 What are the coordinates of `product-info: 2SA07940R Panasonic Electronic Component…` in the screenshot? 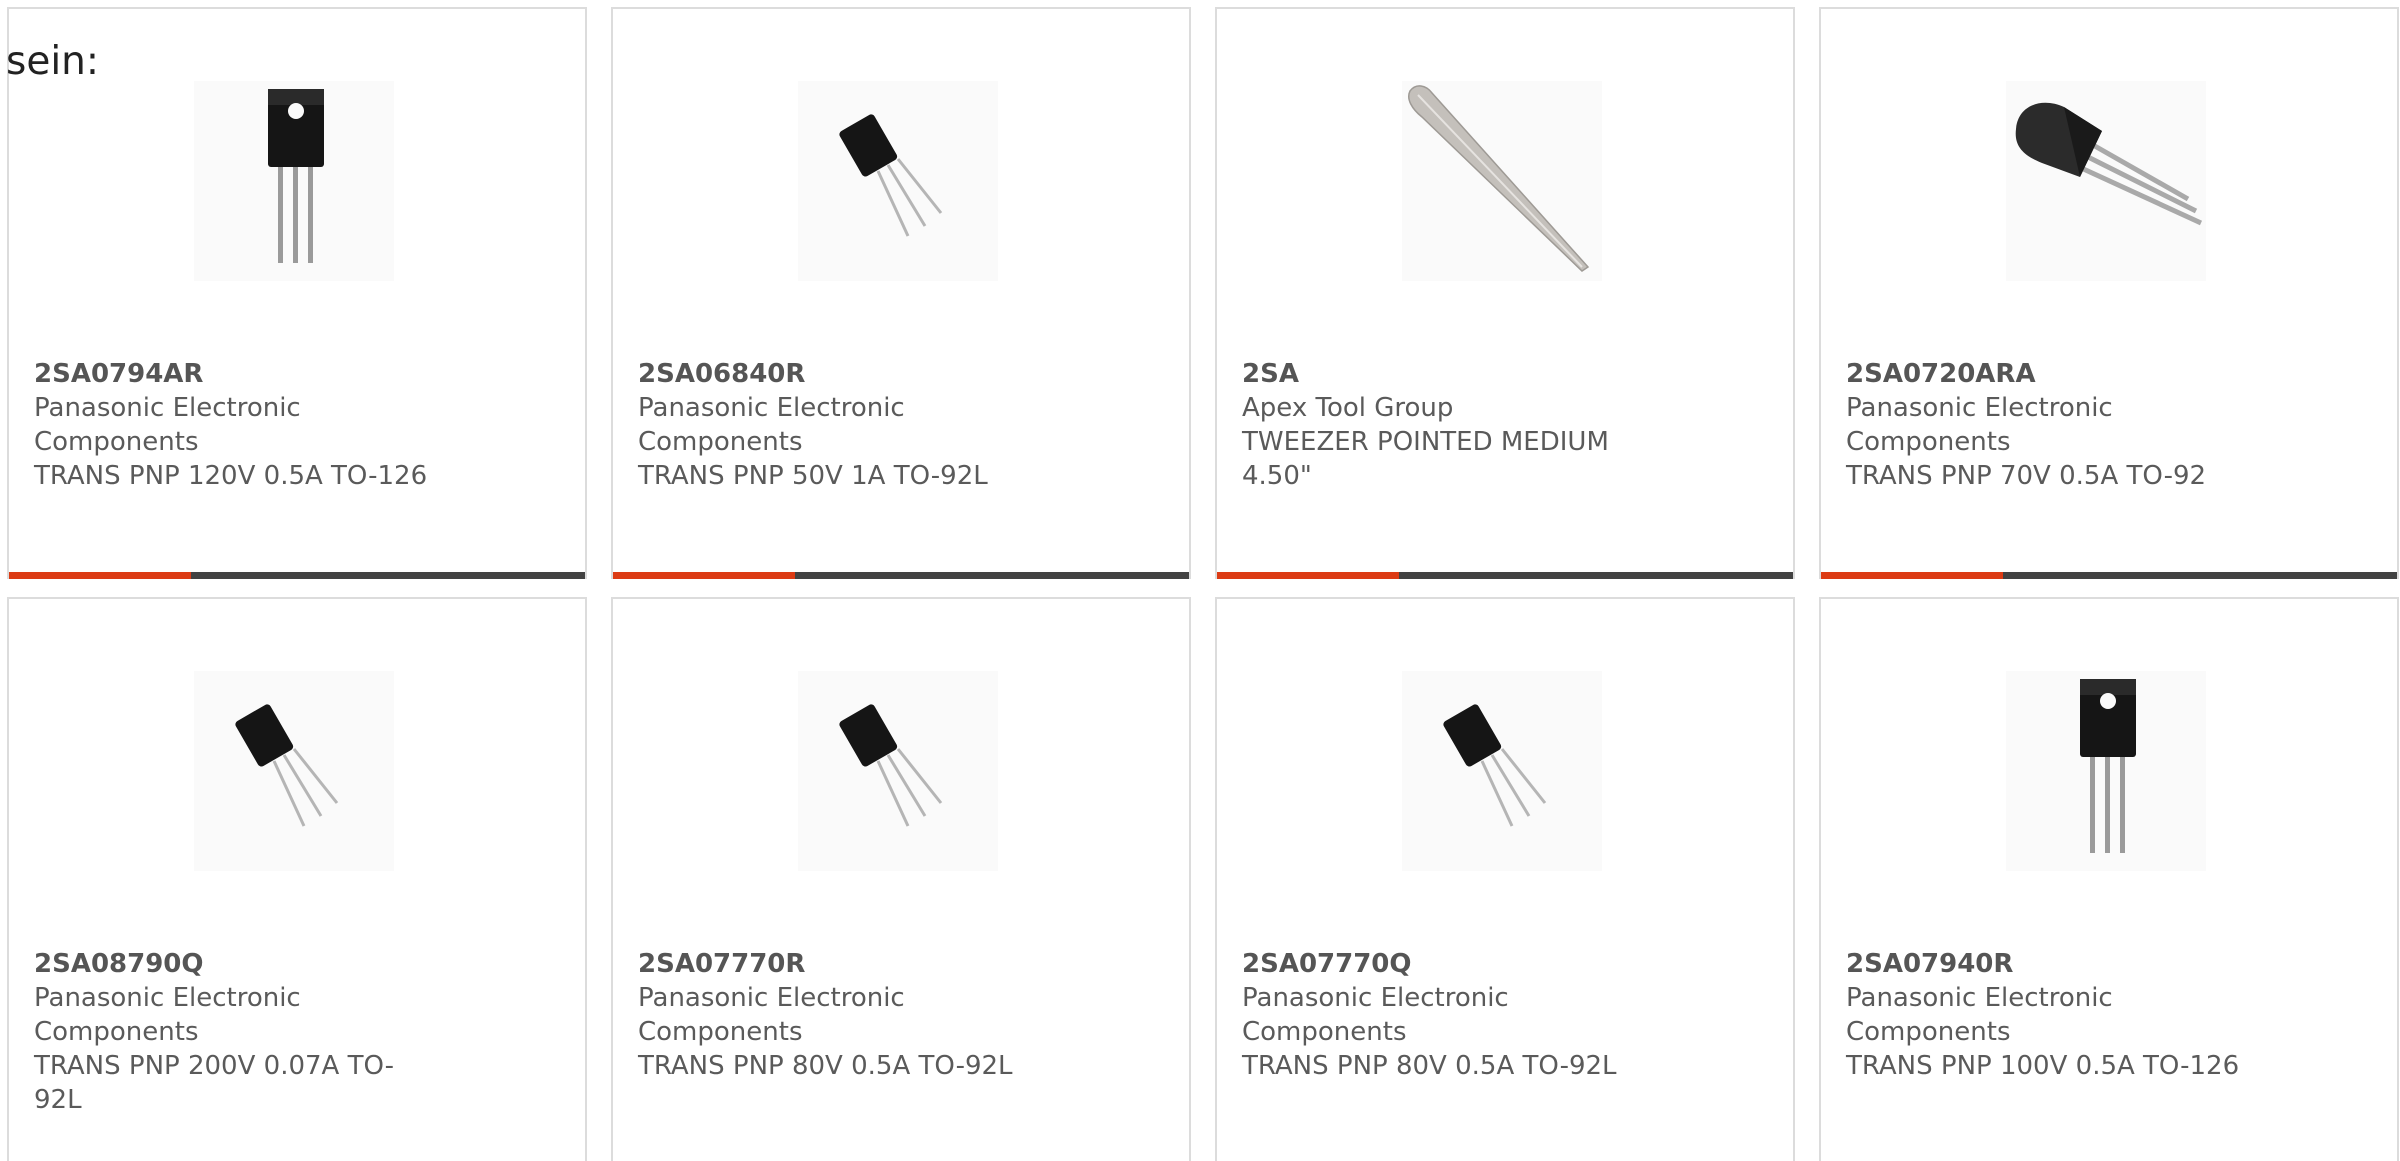 It's located at (2046, 1015).